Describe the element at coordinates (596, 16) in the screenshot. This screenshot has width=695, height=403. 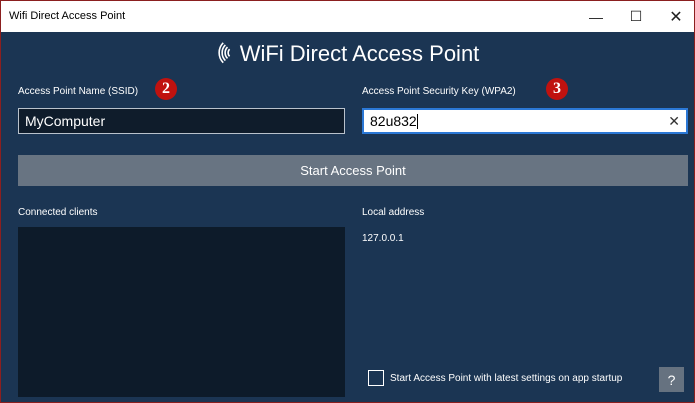
I see `minimize-button: —` at that location.